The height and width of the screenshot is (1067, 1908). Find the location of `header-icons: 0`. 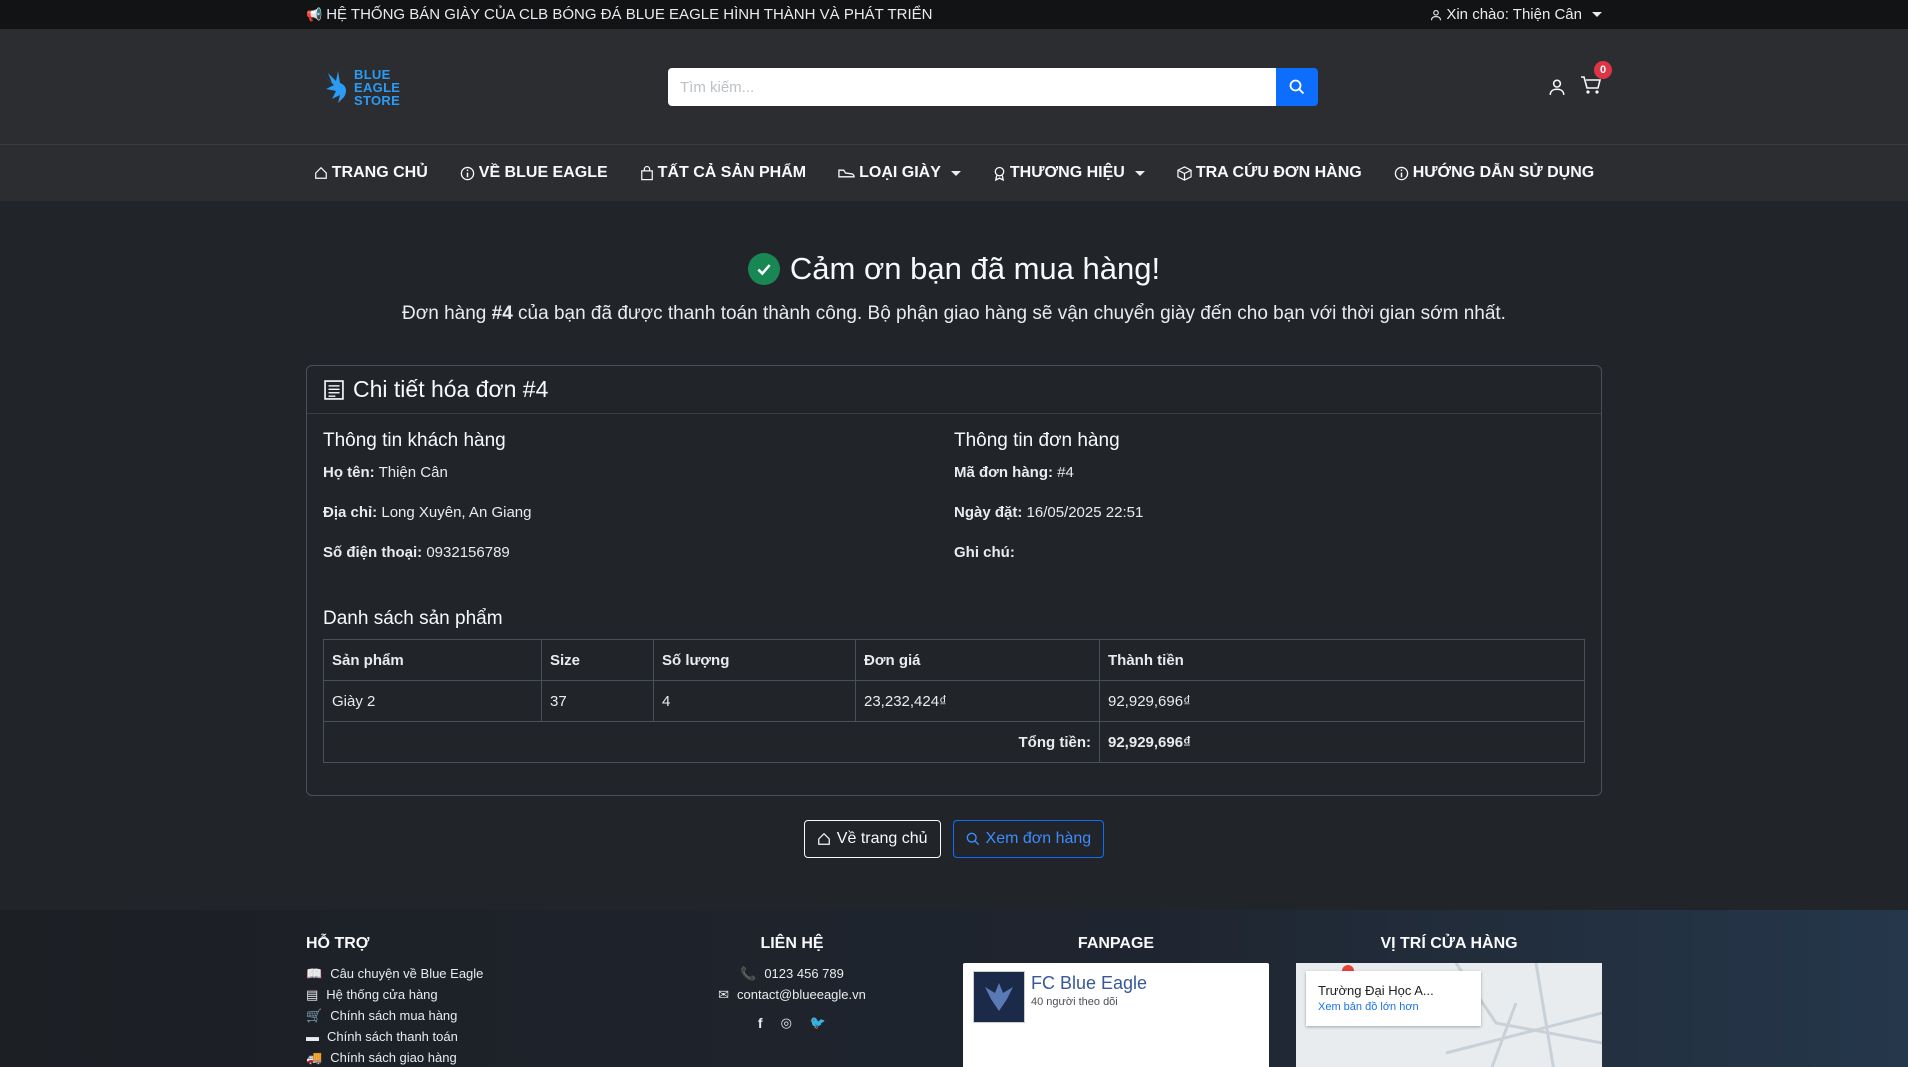

header-icons: 0 is located at coordinates (1580, 80).